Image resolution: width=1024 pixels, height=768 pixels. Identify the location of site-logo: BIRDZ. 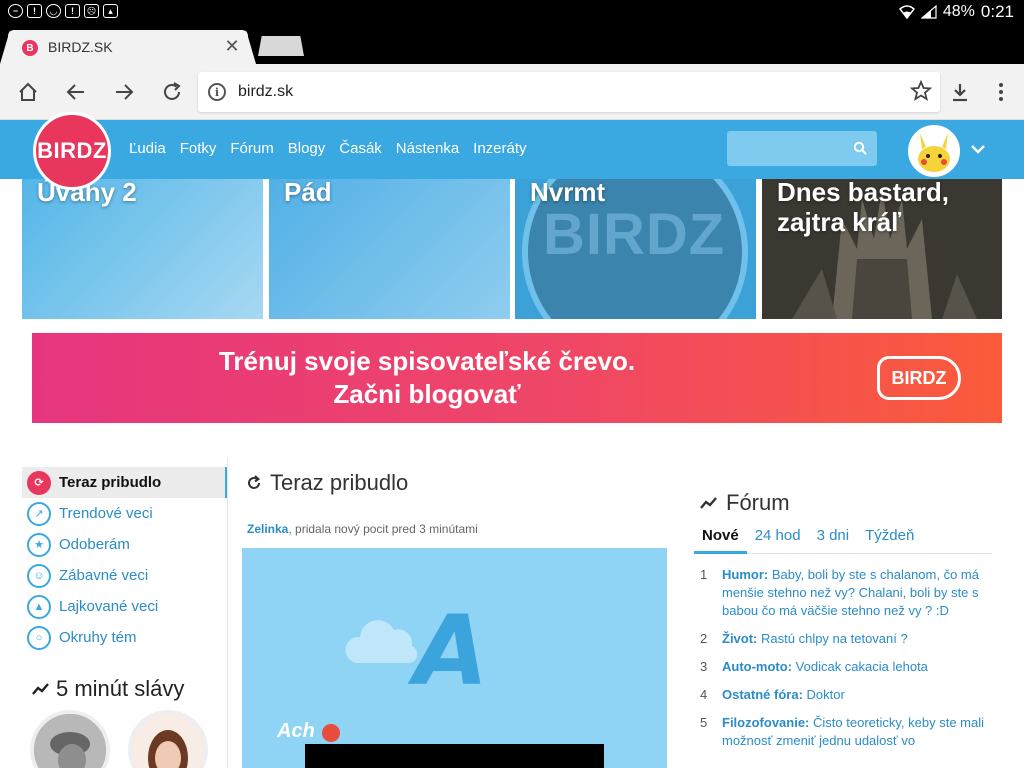
(72, 151).